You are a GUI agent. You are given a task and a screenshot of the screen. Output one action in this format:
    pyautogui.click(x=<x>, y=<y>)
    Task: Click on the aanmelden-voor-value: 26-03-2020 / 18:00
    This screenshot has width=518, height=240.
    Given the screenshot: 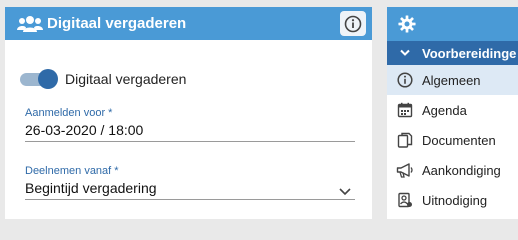 What is the action you would take?
    pyautogui.click(x=190, y=130)
    